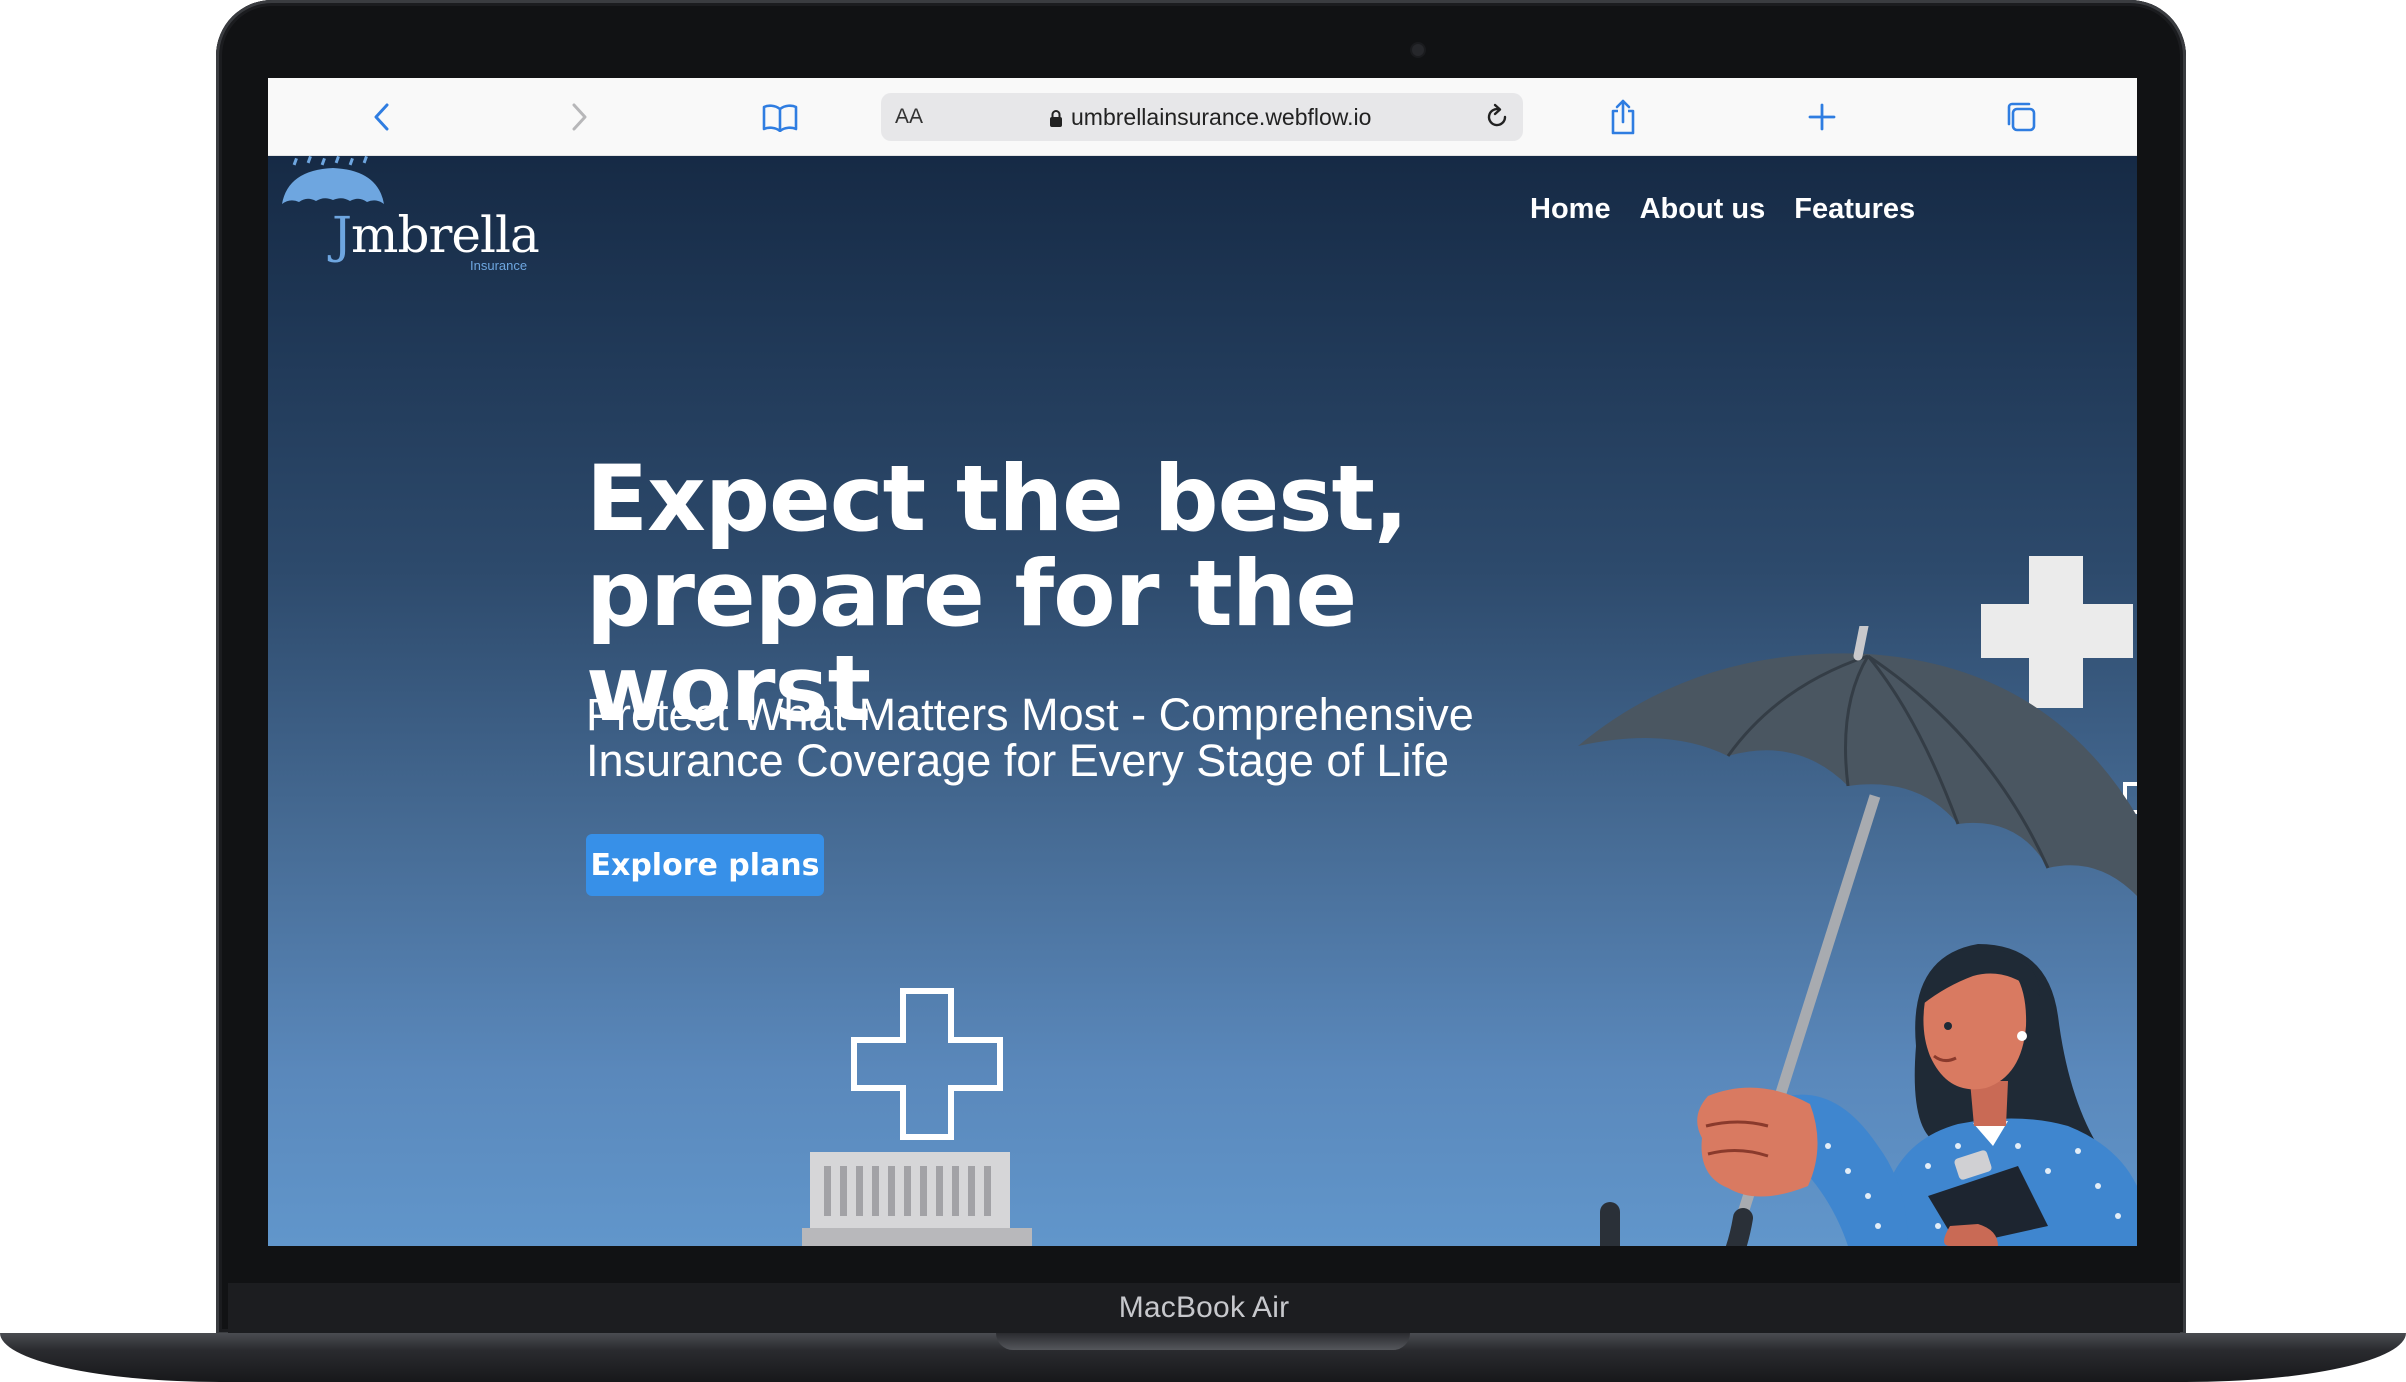 The image size is (2406, 1382). What do you see at coordinates (1857, 936) in the screenshot?
I see `woman-with-umbrella-illustration` at bounding box center [1857, 936].